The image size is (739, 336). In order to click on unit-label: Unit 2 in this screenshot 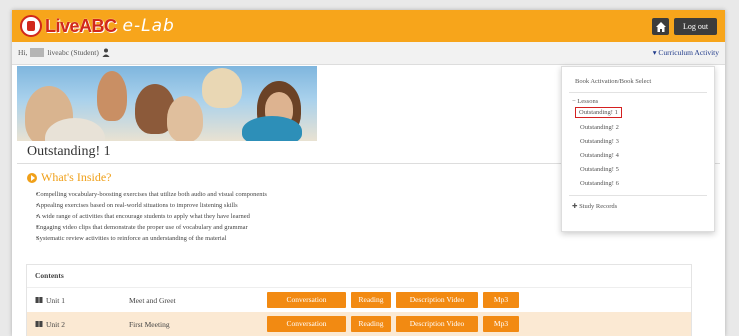, I will do `click(50, 324)`.